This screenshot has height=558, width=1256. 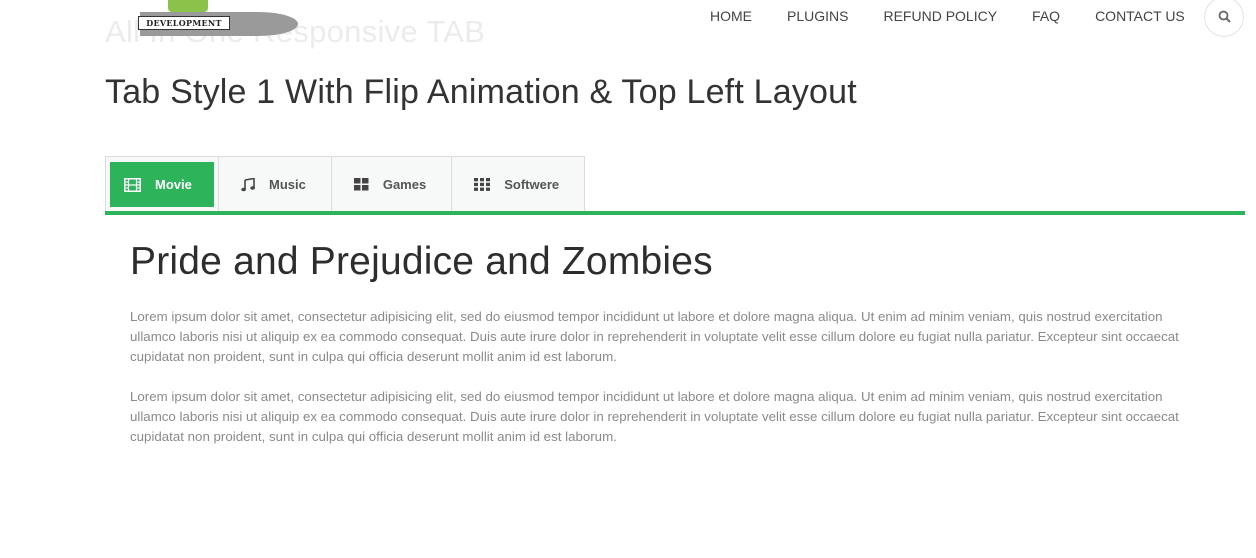 What do you see at coordinates (817, 17) in the screenshot?
I see `nav-plugins: PLUGINS` at bounding box center [817, 17].